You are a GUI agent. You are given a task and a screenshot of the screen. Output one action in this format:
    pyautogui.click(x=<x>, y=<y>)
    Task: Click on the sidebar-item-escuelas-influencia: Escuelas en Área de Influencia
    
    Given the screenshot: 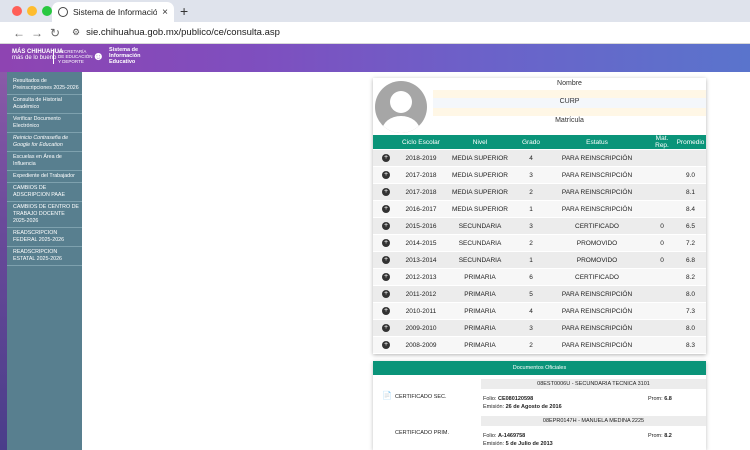 What is the action you would take?
    pyautogui.click(x=44, y=161)
    